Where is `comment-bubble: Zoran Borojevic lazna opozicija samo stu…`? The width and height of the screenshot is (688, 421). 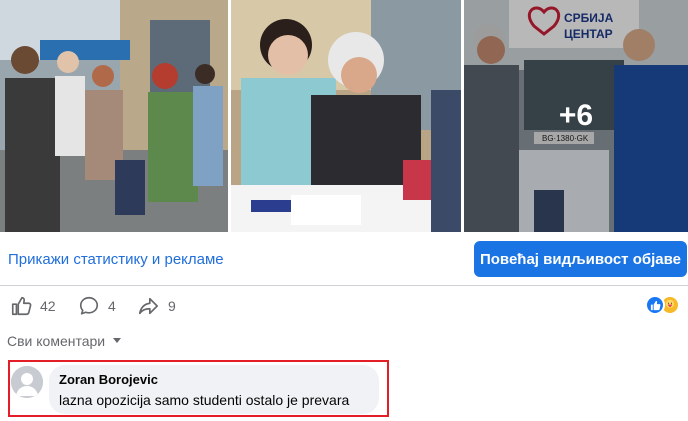
comment-bubble: Zoran Borojevic lazna opozicija samo stu… is located at coordinates (214, 389).